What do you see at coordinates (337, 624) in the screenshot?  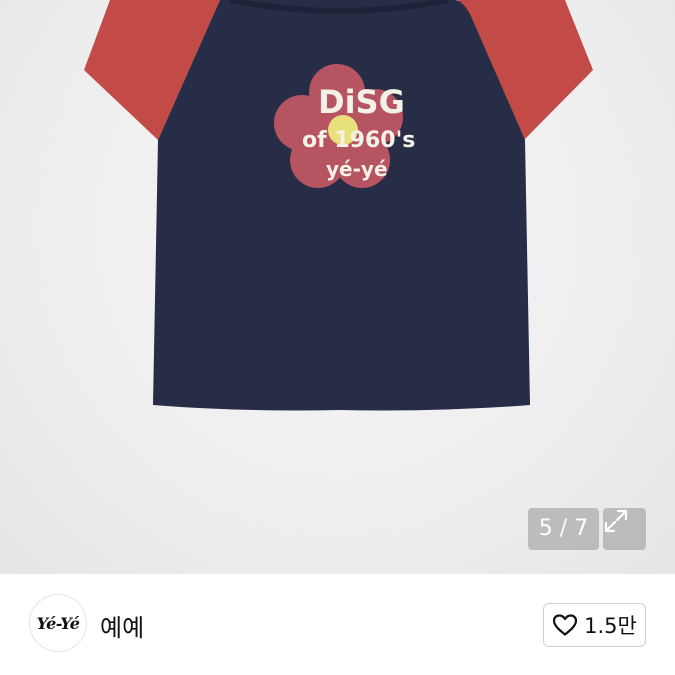 I see `seller-bar: Yé-Yé 예예 1.5만` at bounding box center [337, 624].